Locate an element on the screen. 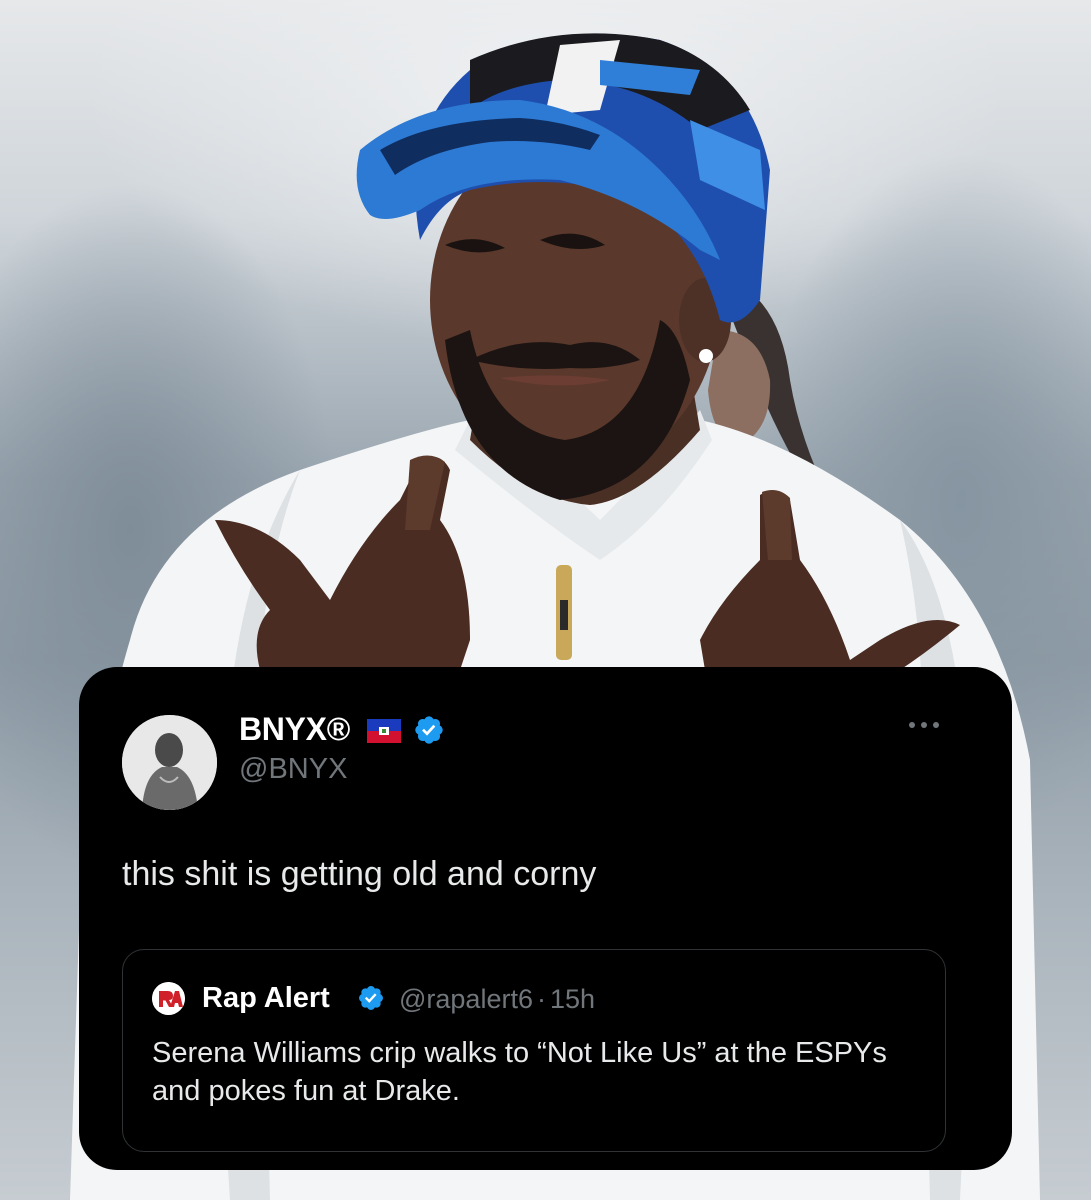 The image size is (1091, 1200). quote-meta: @rapalert6 · 15h is located at coordinates (497, 999).